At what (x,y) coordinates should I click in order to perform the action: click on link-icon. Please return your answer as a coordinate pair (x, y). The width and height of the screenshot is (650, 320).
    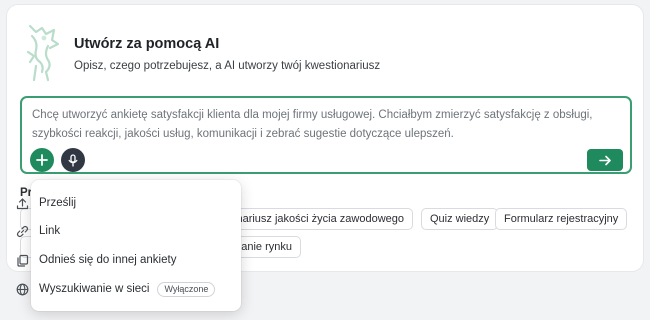
    Looking at the image, I should click on (22, 231).